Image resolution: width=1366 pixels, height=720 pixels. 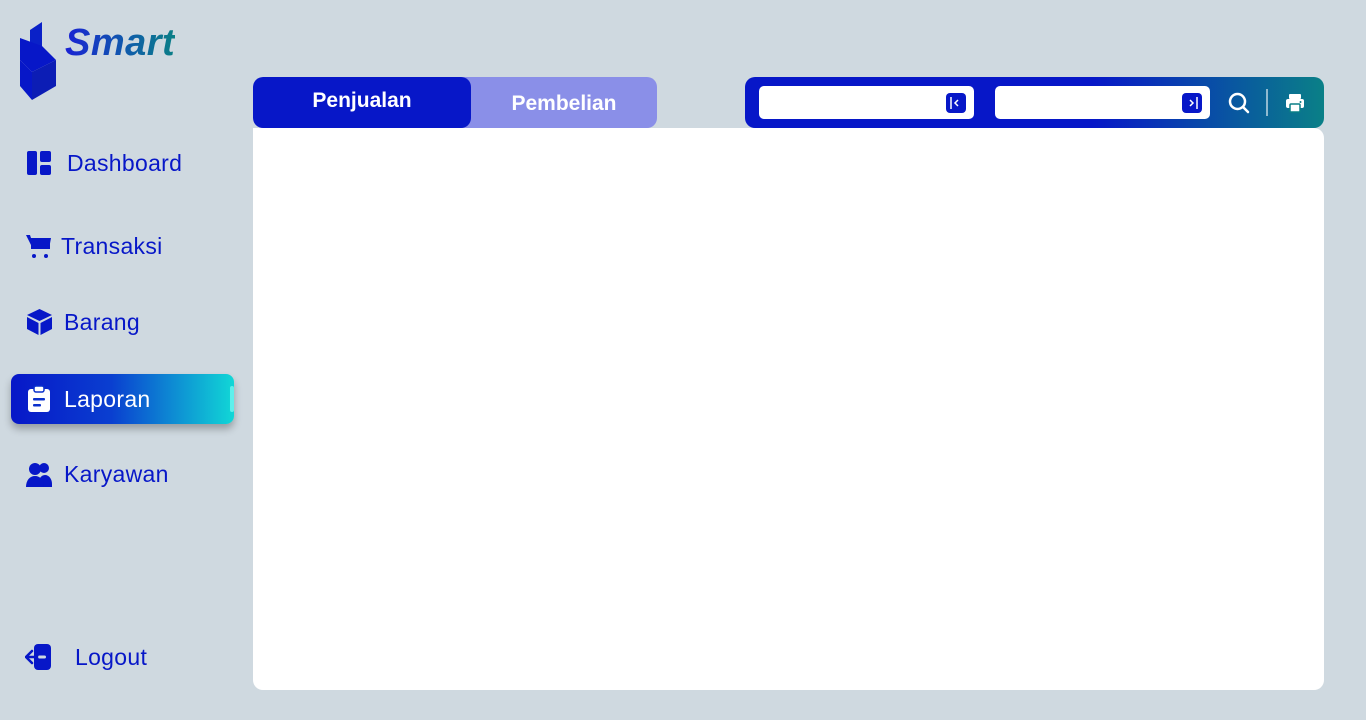 What do you see at coordinates (39, 322) in the screenshot?
I see `box-icon` at bounding box center [39, 322].